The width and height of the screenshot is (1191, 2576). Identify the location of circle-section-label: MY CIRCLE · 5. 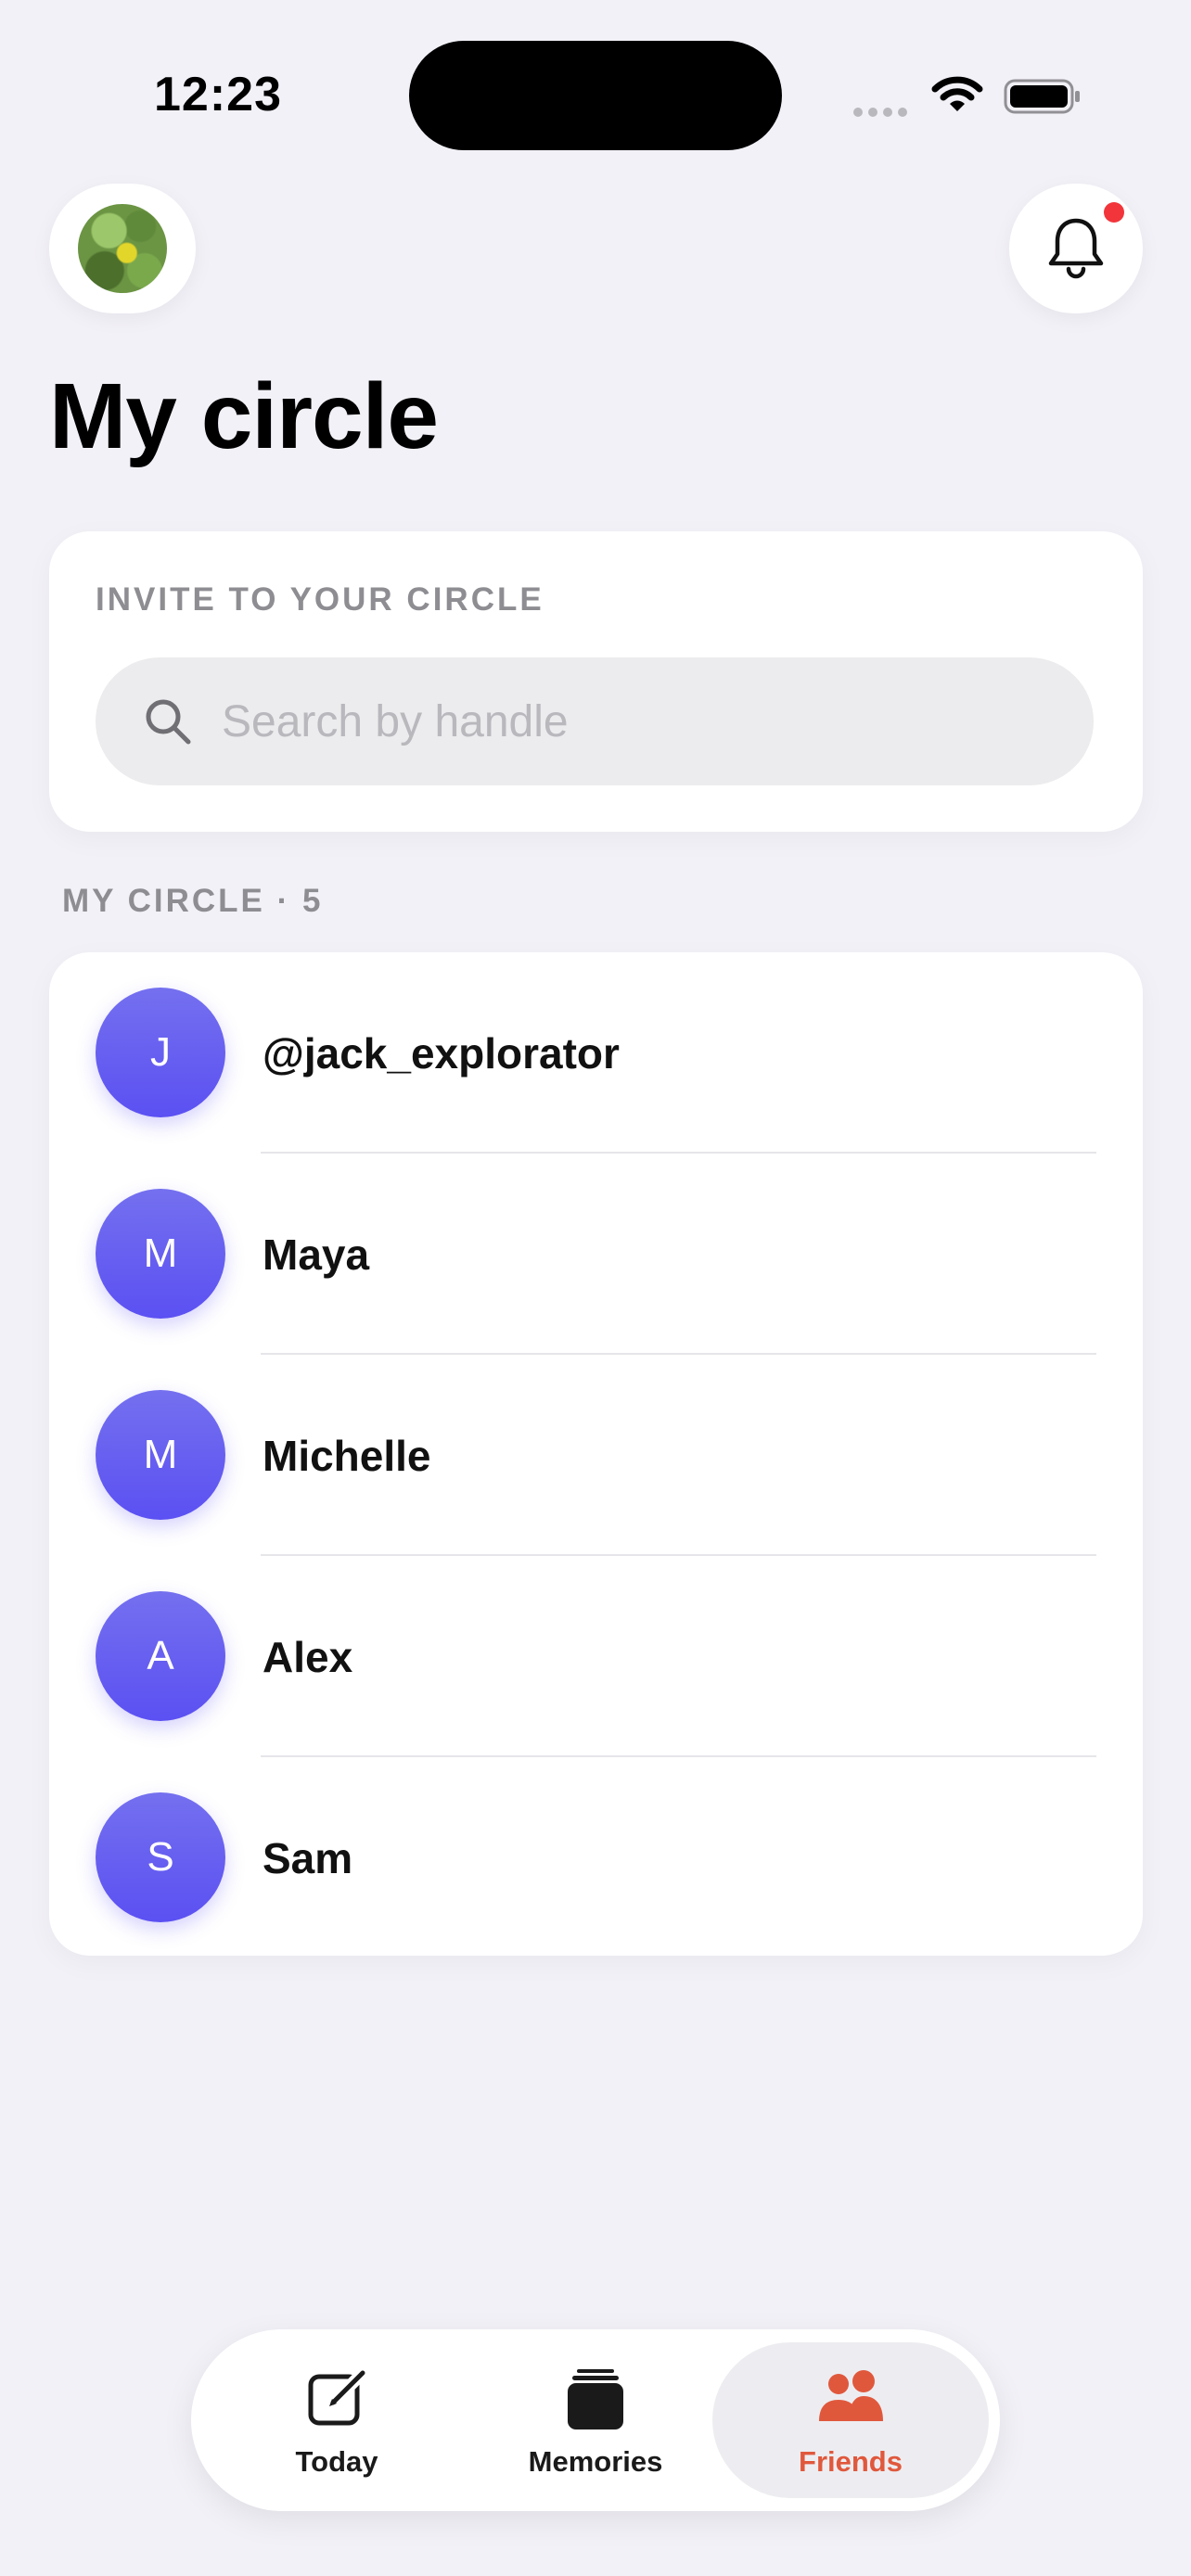
(193, 901).